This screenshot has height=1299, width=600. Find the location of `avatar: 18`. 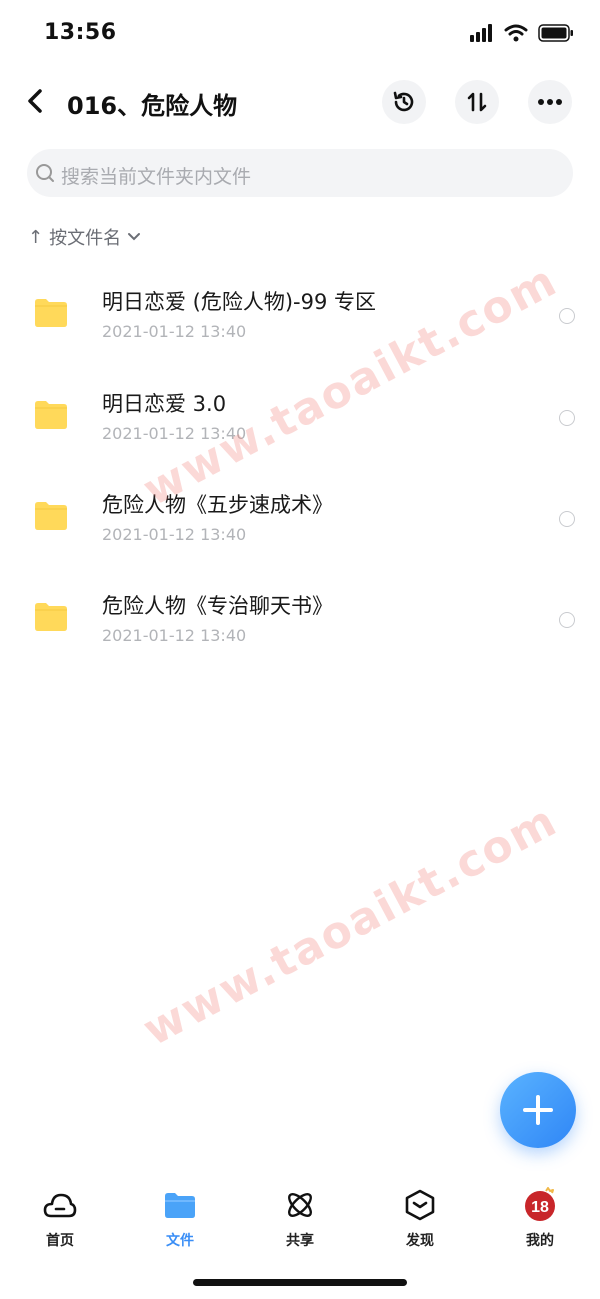

avatar: 18 is located at coordinates (540, 1204).